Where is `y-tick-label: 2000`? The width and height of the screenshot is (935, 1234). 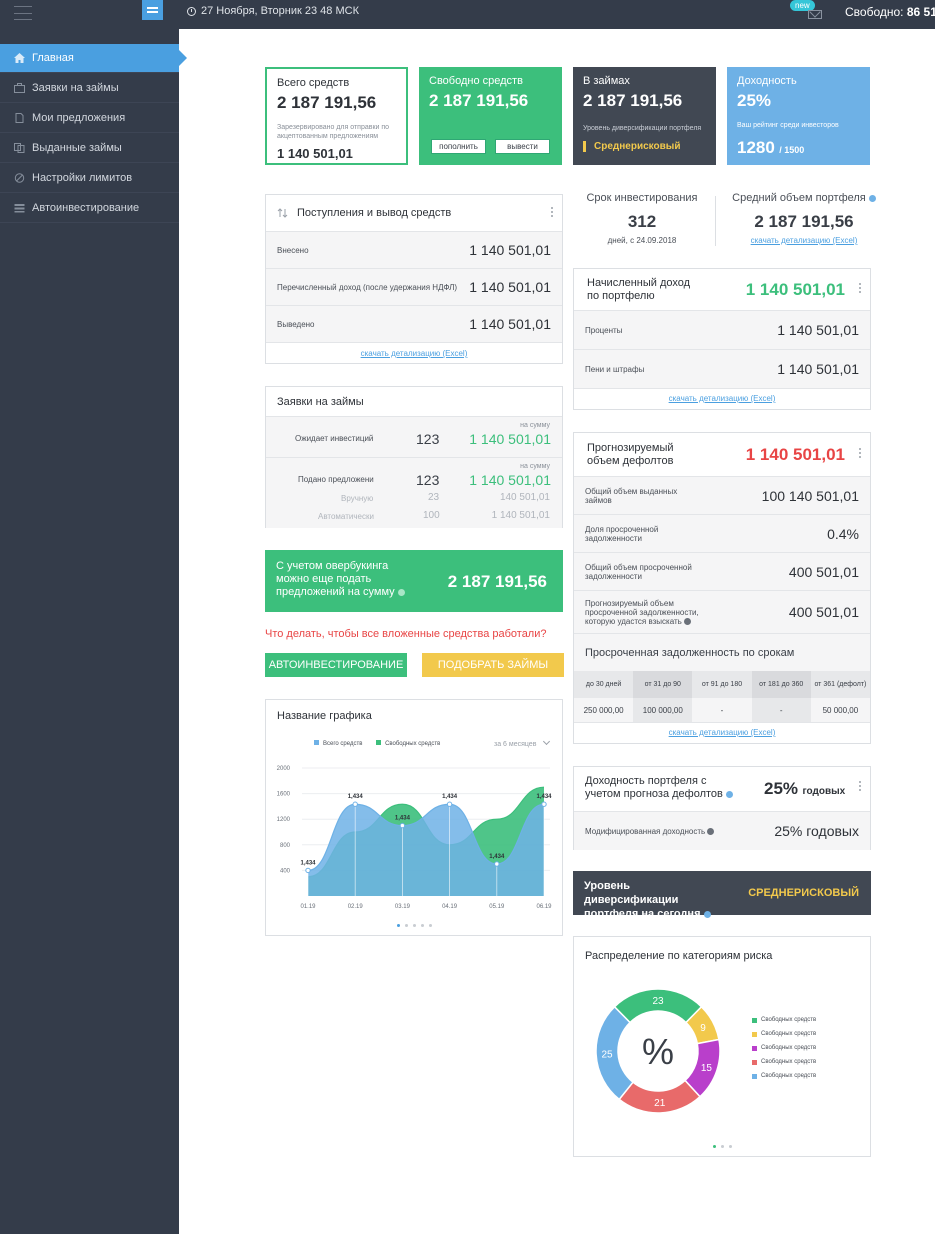 y-tick-label: 2000 is located at coordinates (284, 769).